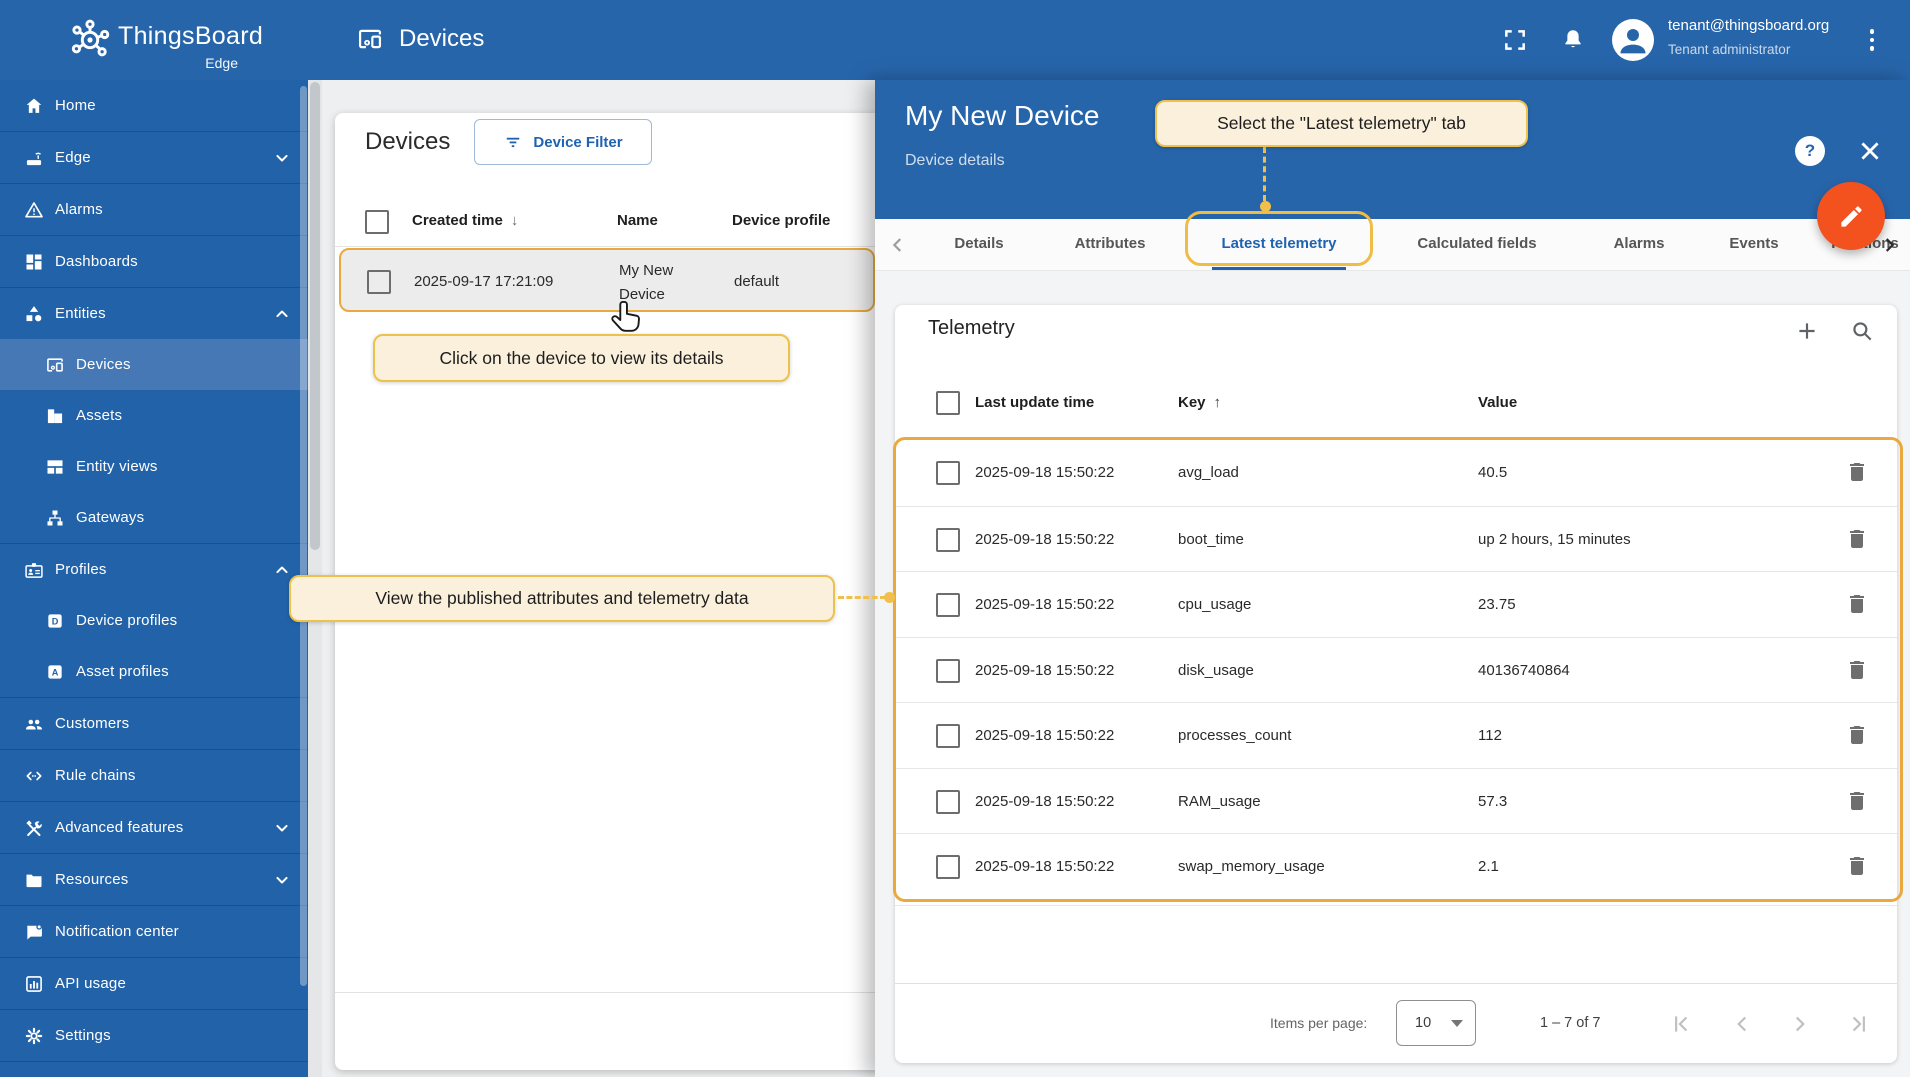  I want to click on close-icon, so click(1870, 151).